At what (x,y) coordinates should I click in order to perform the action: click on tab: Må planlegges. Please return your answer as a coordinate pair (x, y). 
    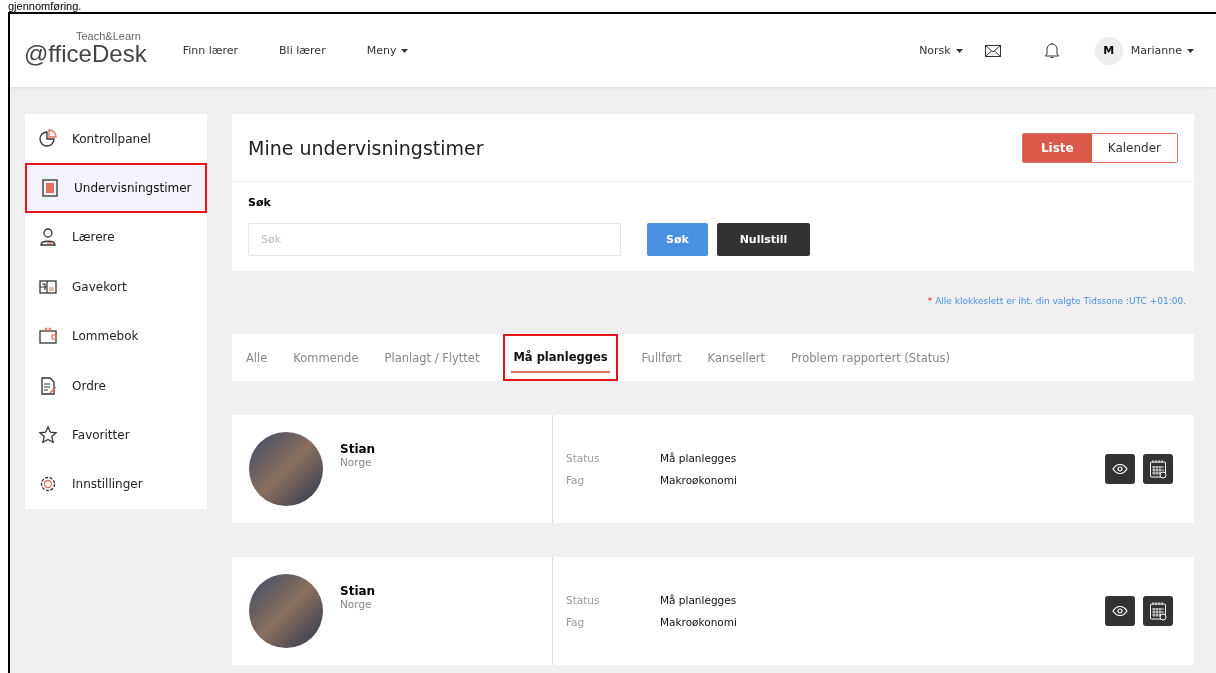
    Looking at the image, I should click on (560, 357).